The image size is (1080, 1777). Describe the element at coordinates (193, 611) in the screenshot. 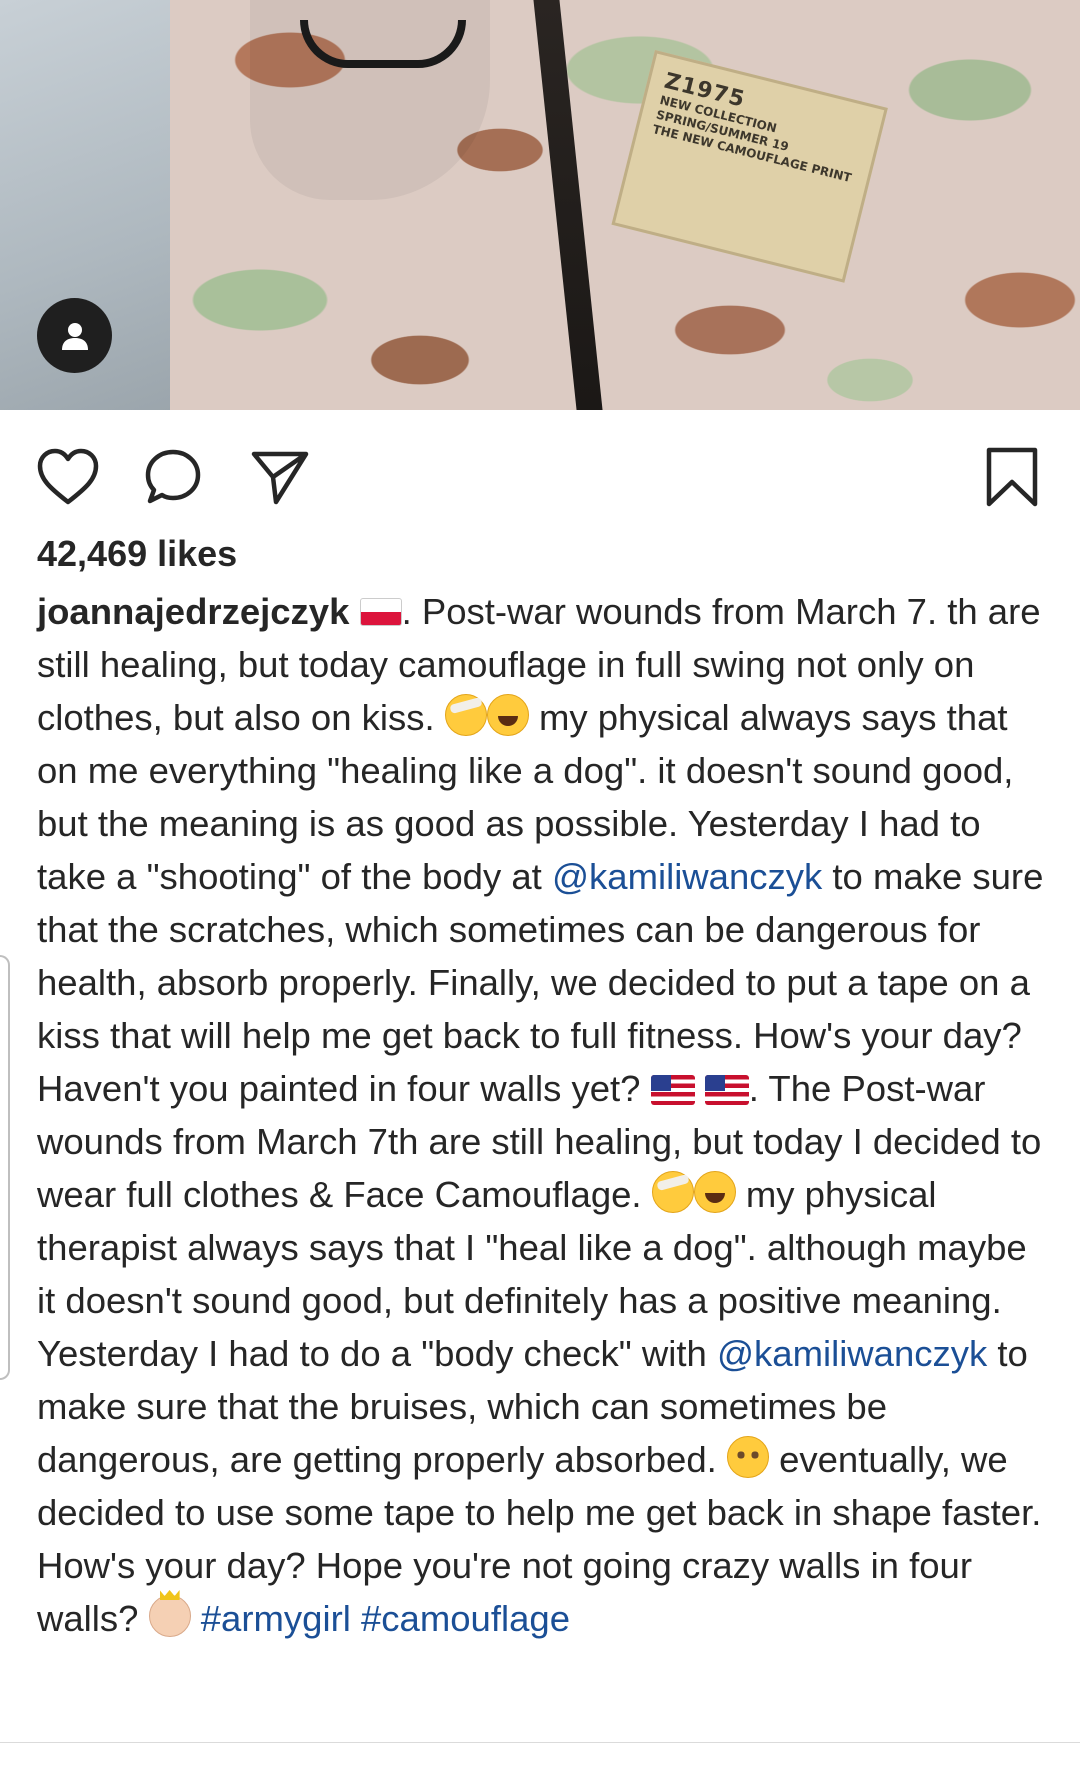

I see `username-link: joannajedrzejczyk` at that location.